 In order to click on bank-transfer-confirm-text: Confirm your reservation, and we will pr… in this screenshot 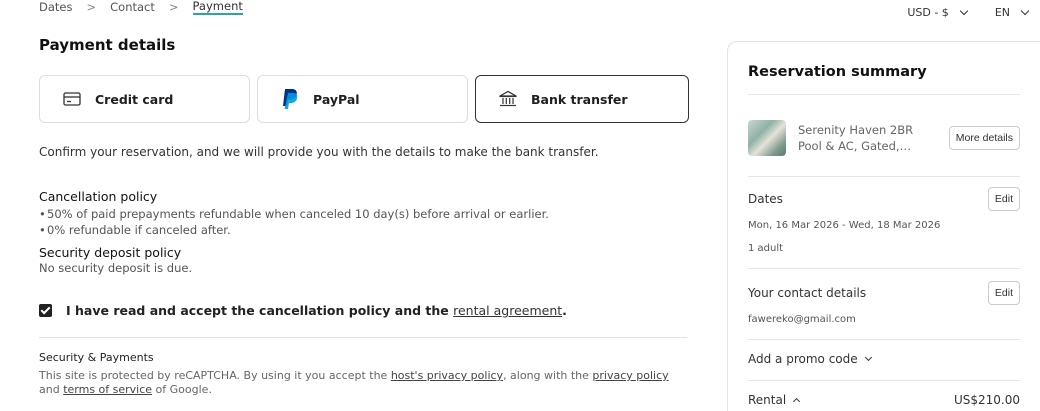, I will do `click(319, 152)`.